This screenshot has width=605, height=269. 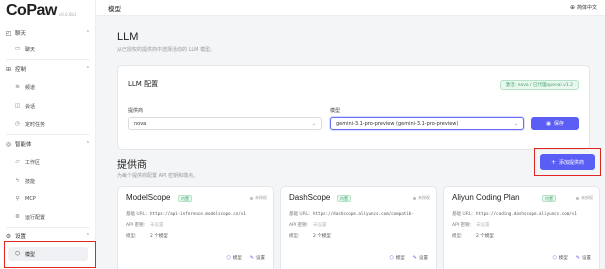 I want to click on sidebar-item-label: 技能, so click(x=30, y=181).